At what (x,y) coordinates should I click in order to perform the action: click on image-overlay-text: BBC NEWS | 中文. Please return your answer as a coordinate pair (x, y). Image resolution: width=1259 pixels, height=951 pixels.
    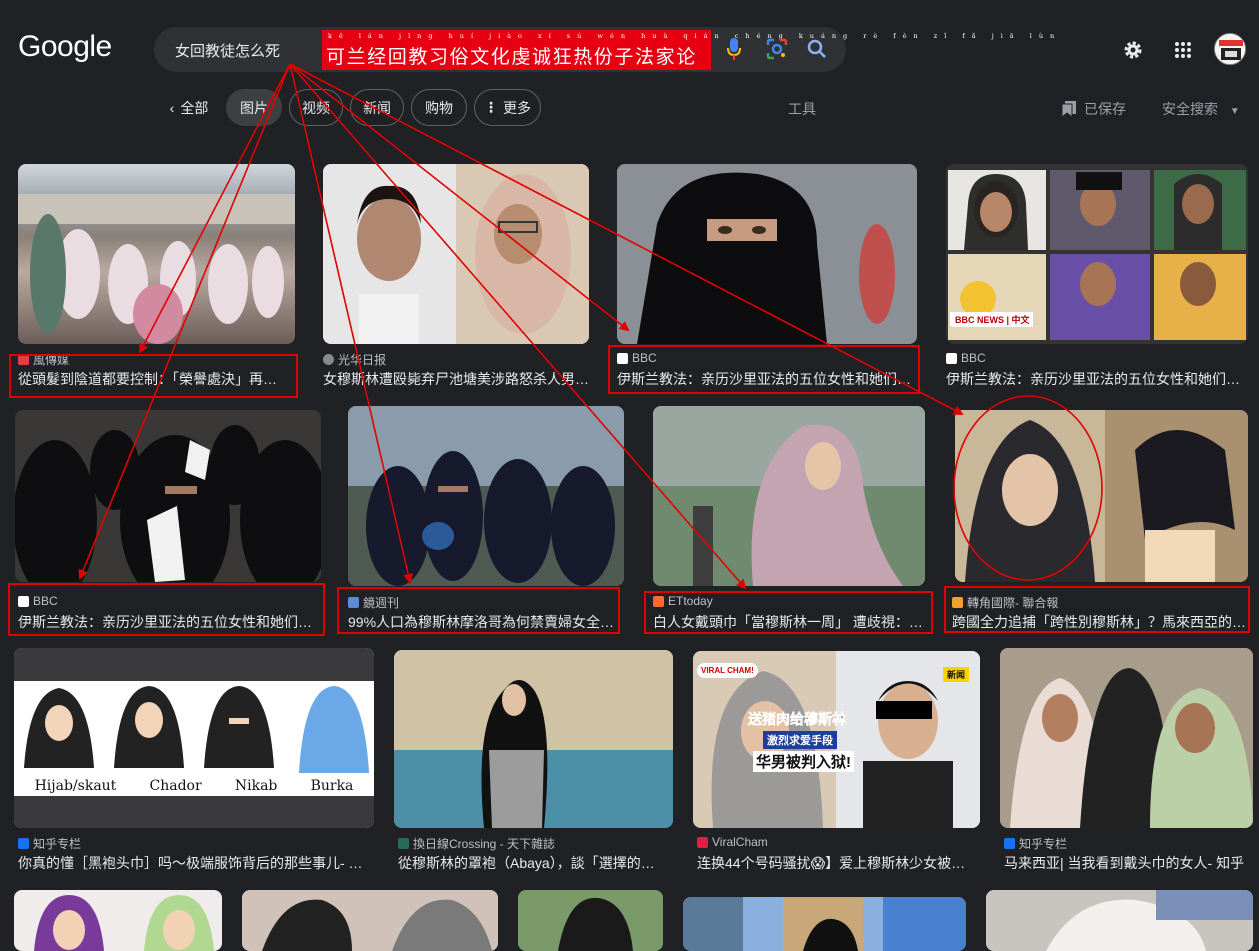
    Looking at the image, I should click on (992, 319).